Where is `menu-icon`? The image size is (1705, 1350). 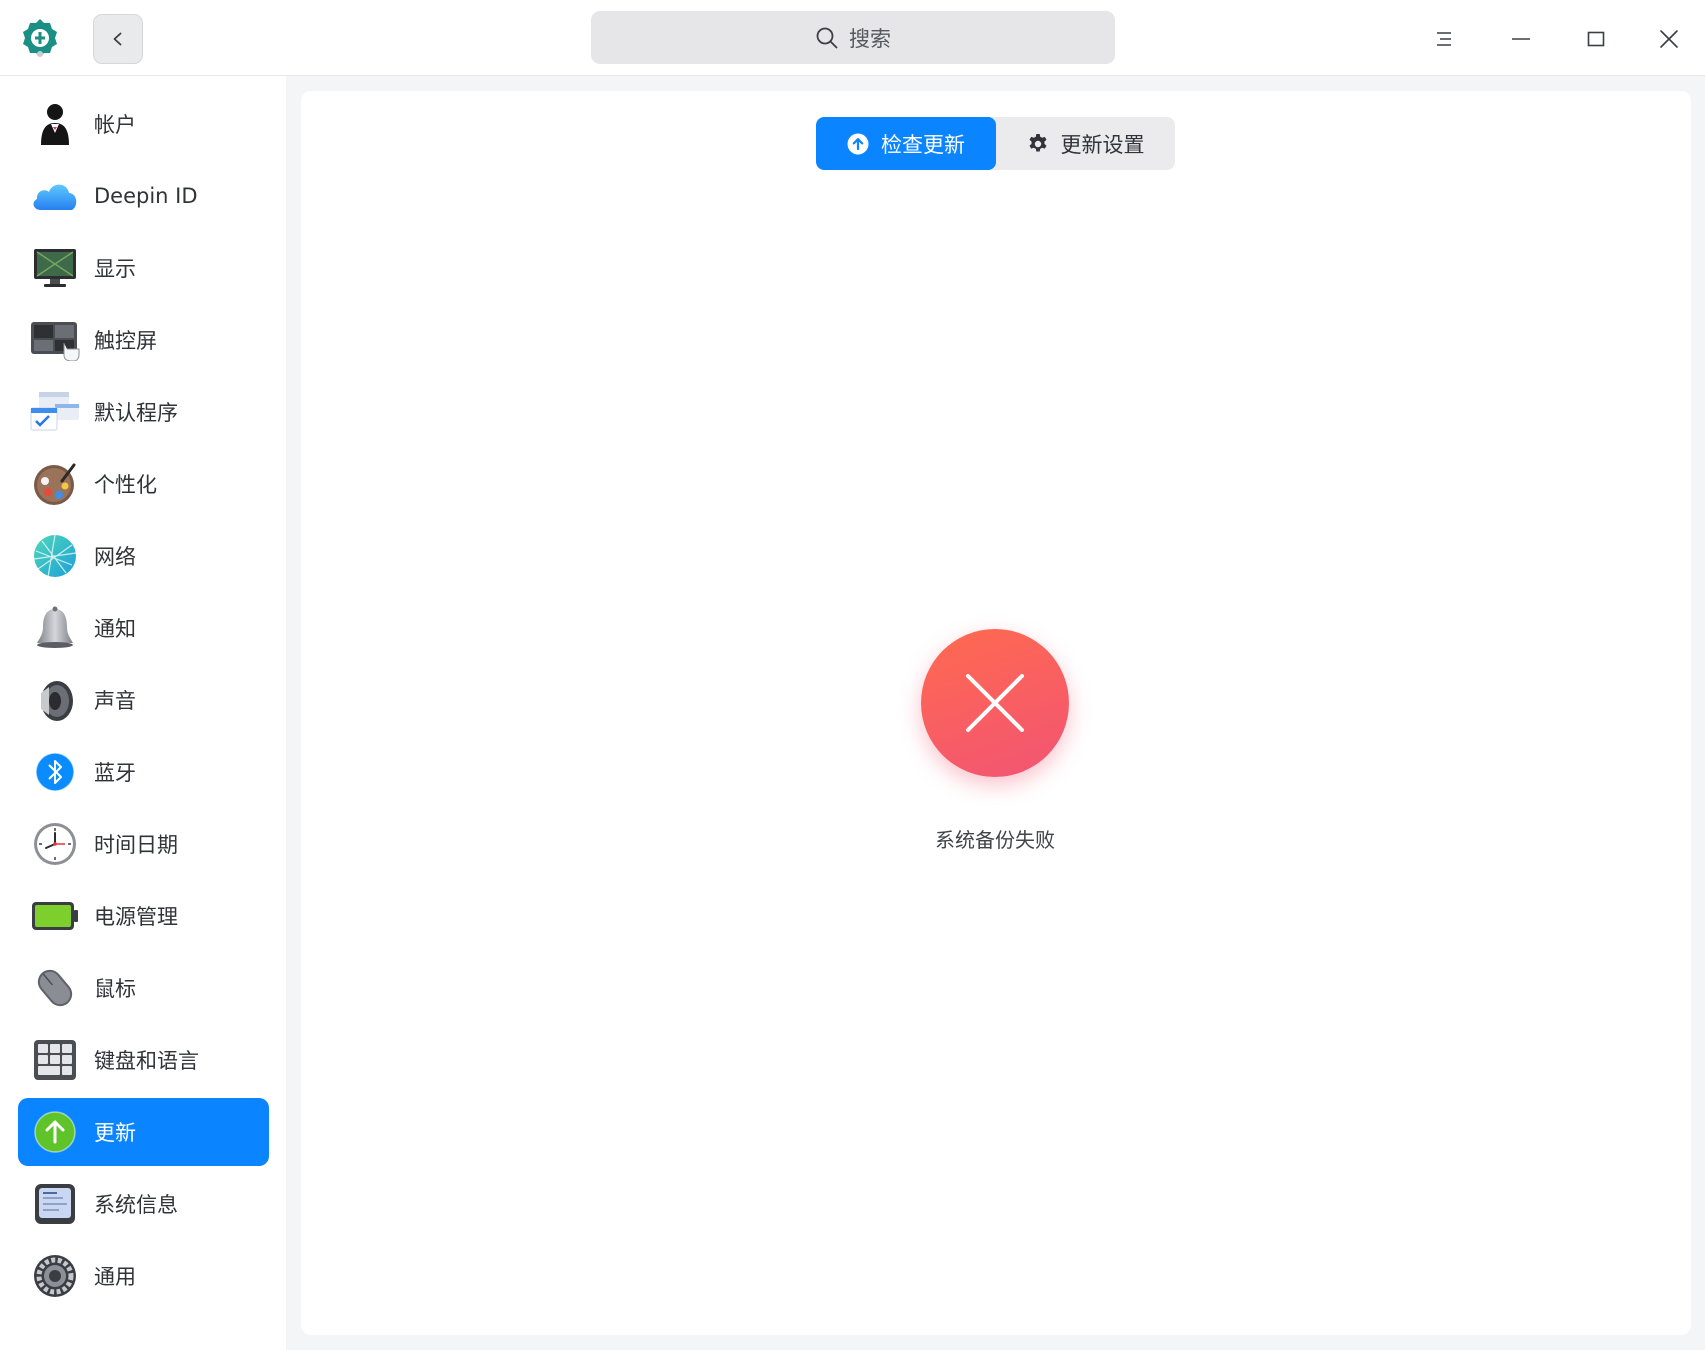
menu-icon is located at coordinates (1444, 39).